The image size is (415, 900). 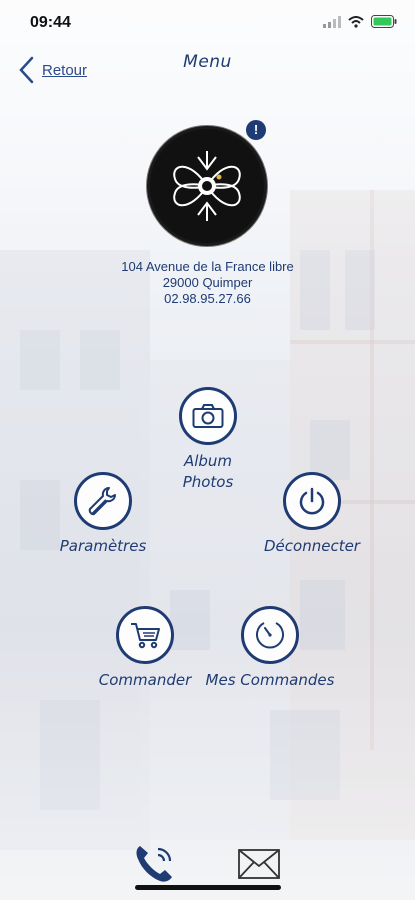 I want to click on logout-button: Déconnecter, so click(x=312, y=514).